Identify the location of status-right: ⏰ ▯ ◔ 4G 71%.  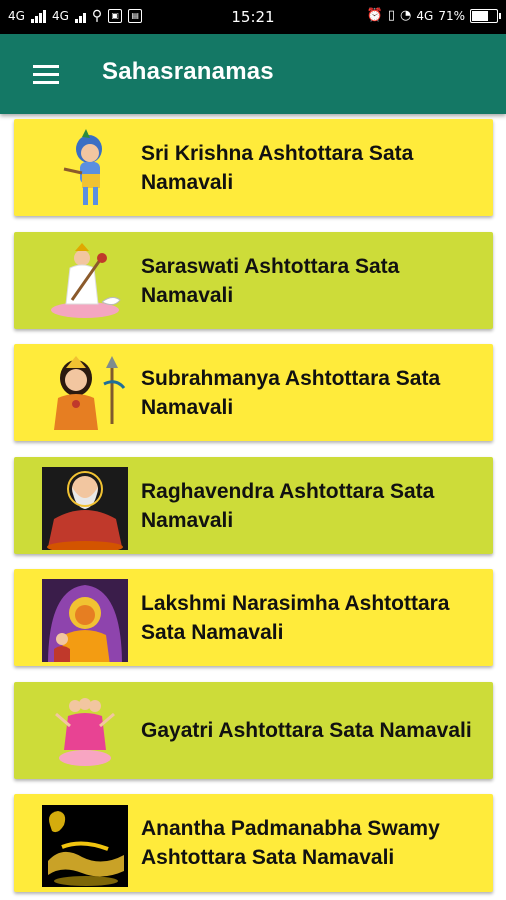
(433, 15).